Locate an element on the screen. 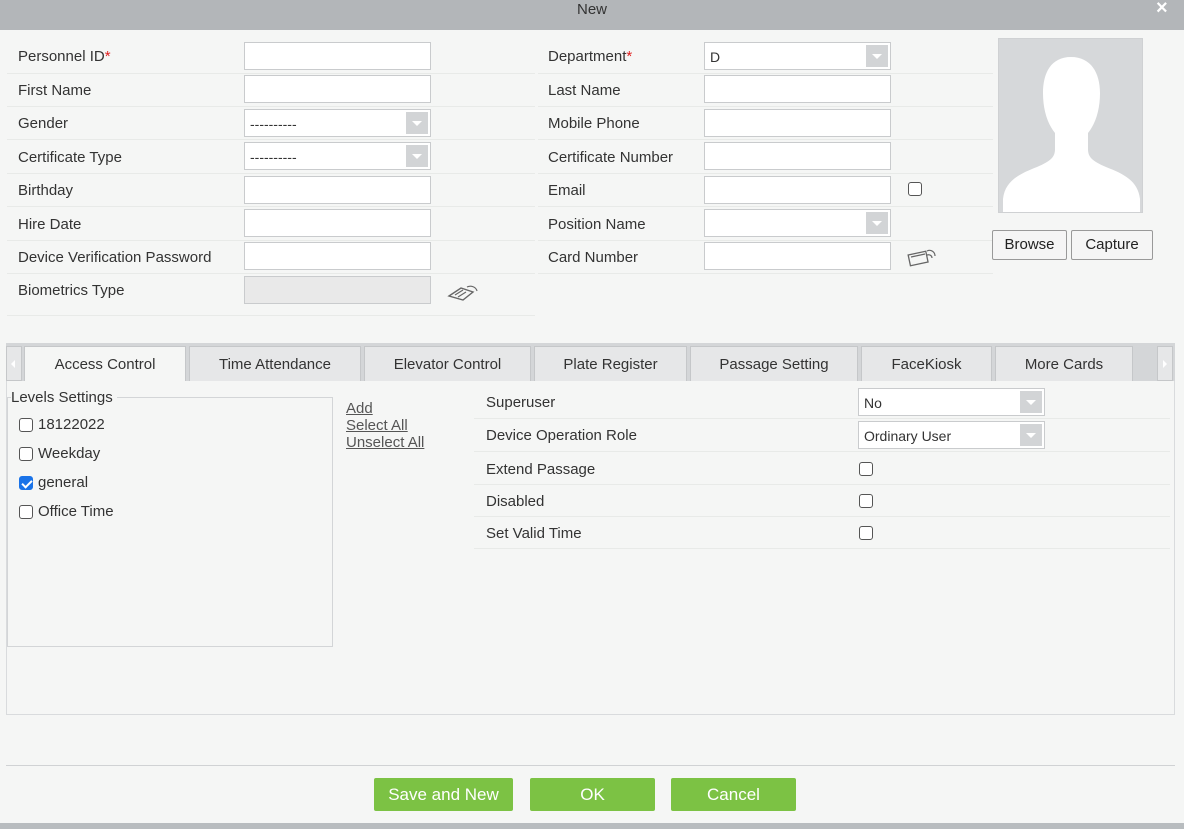  window-bottom-edge is located at coordinates (592, 826).